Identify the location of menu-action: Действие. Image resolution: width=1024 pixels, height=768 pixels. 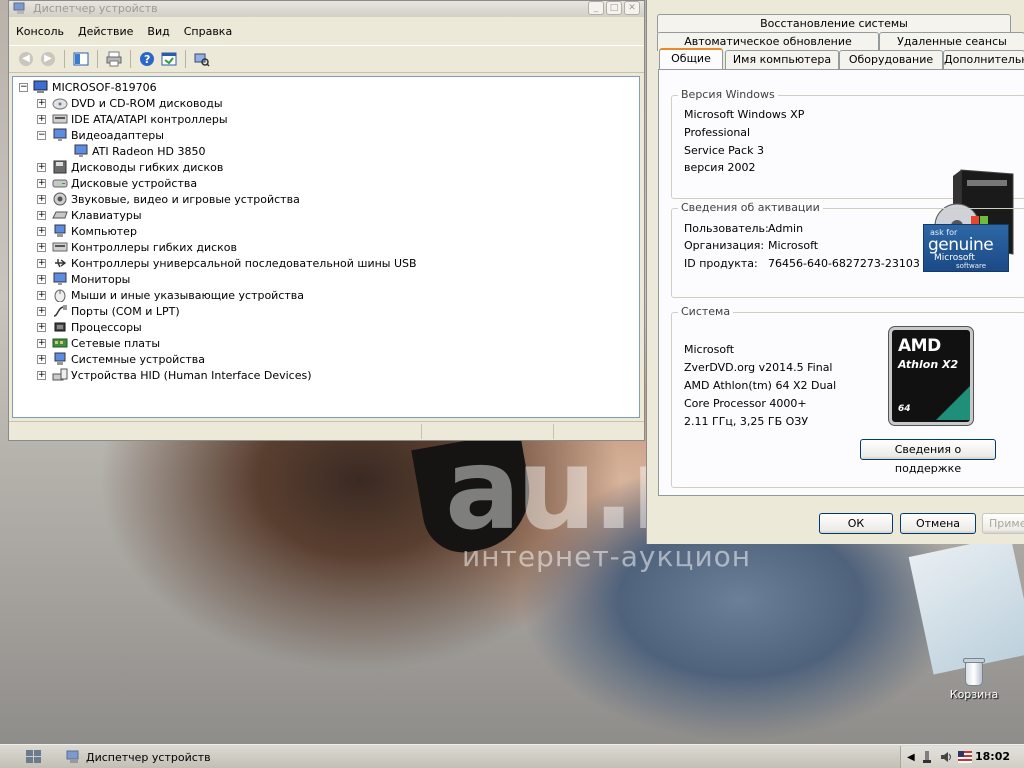
(105, 32).